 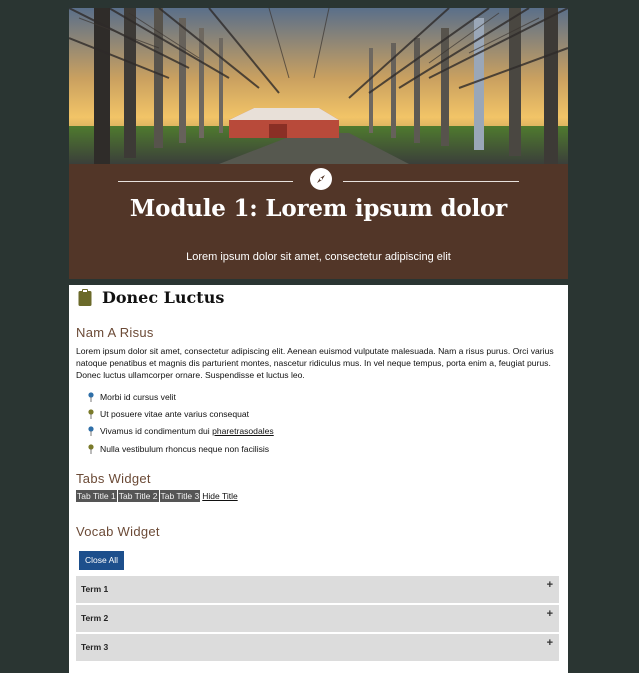 What do you see at coordinates (95, 589) in the screenshot?
I see `term-label: Term 1` at bounding box center [95, 589].